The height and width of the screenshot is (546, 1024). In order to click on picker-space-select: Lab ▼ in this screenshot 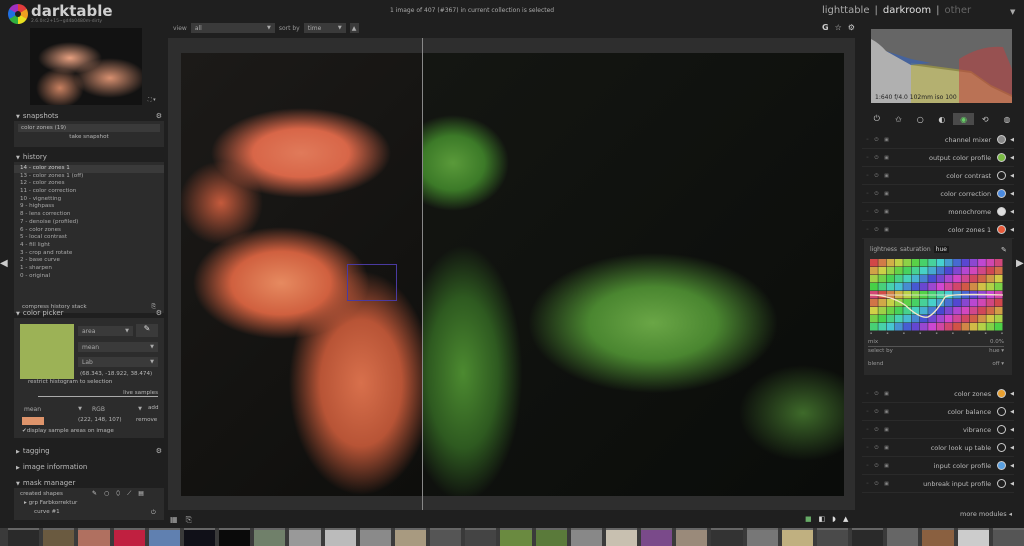, I will do `click(118, 362)`.